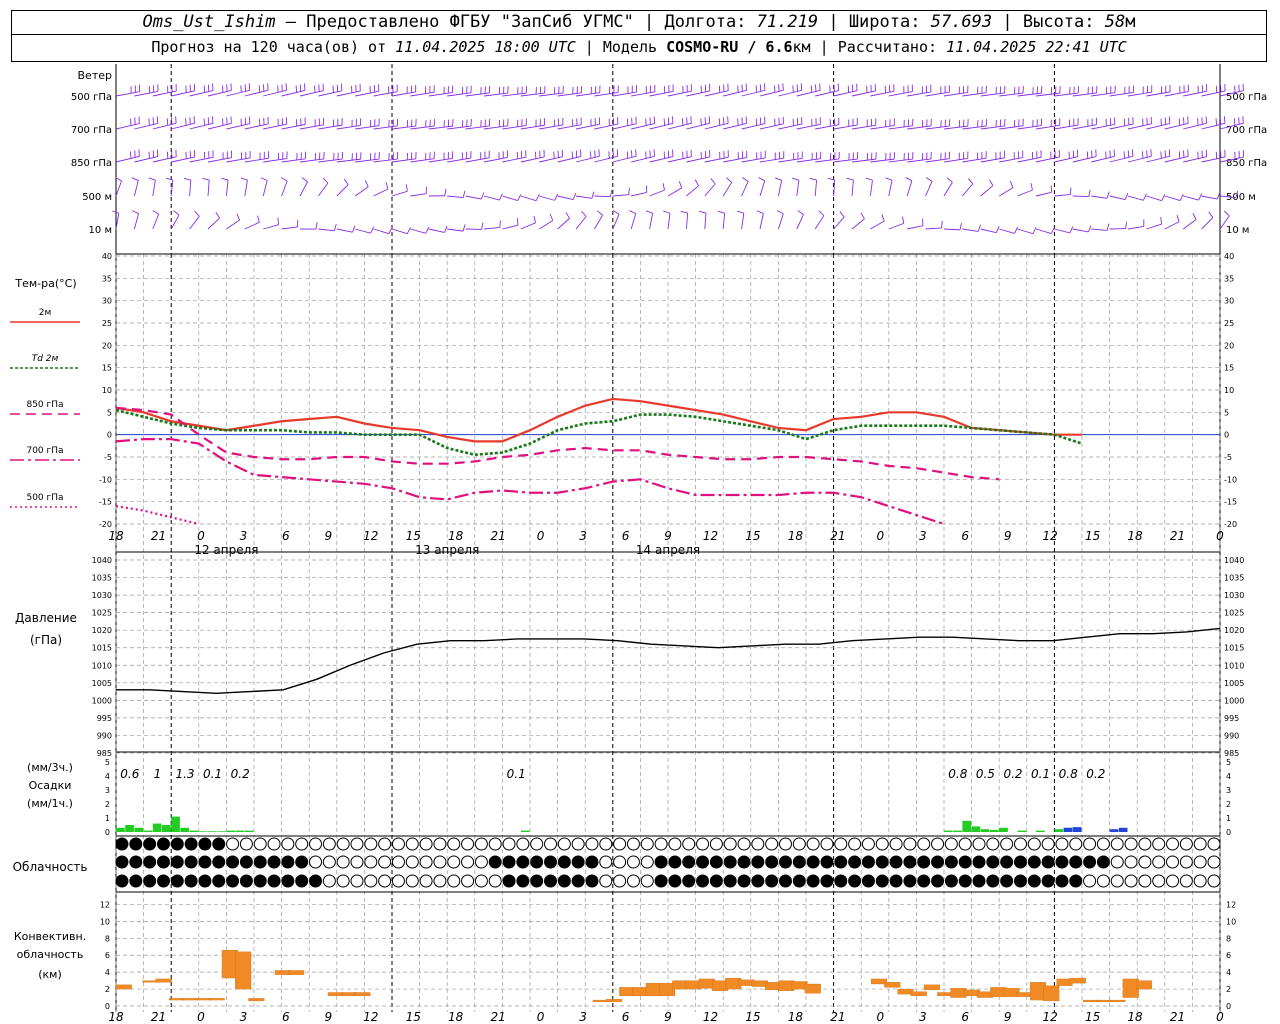 This screenshot has width=1280, height=1024. What do you see at coordinates (447, 550) in the screenshot?
I see `date-label: 13 апреля` at bounding box center [447, 550].